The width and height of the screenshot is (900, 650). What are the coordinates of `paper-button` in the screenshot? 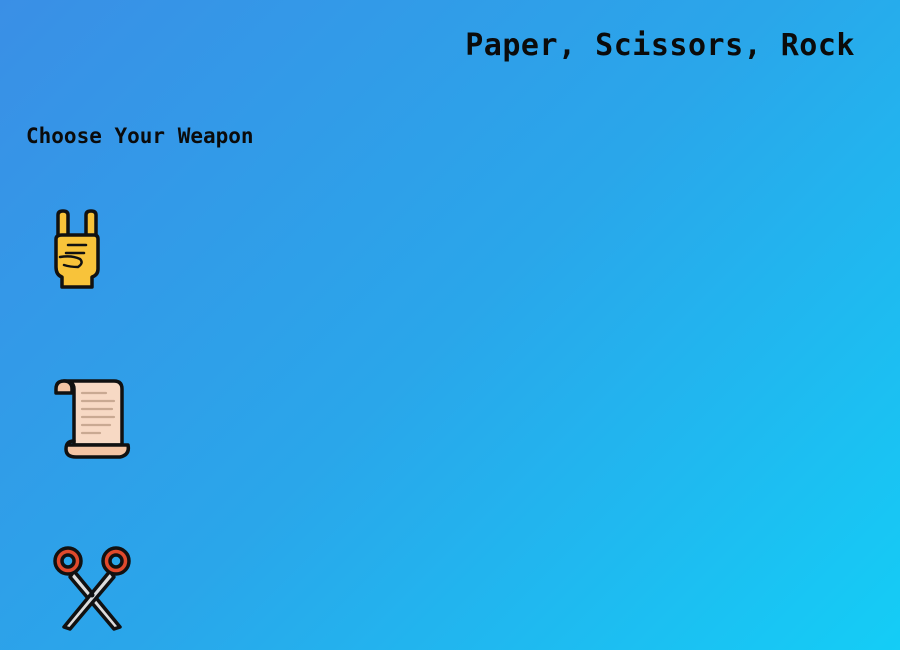 It's located at (95, 420).